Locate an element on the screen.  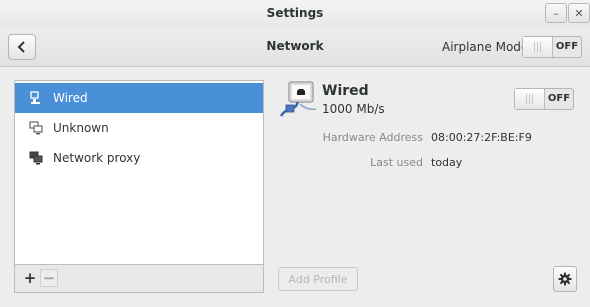
wired-connection-switch: OFF is located at coordinates (544, 99).